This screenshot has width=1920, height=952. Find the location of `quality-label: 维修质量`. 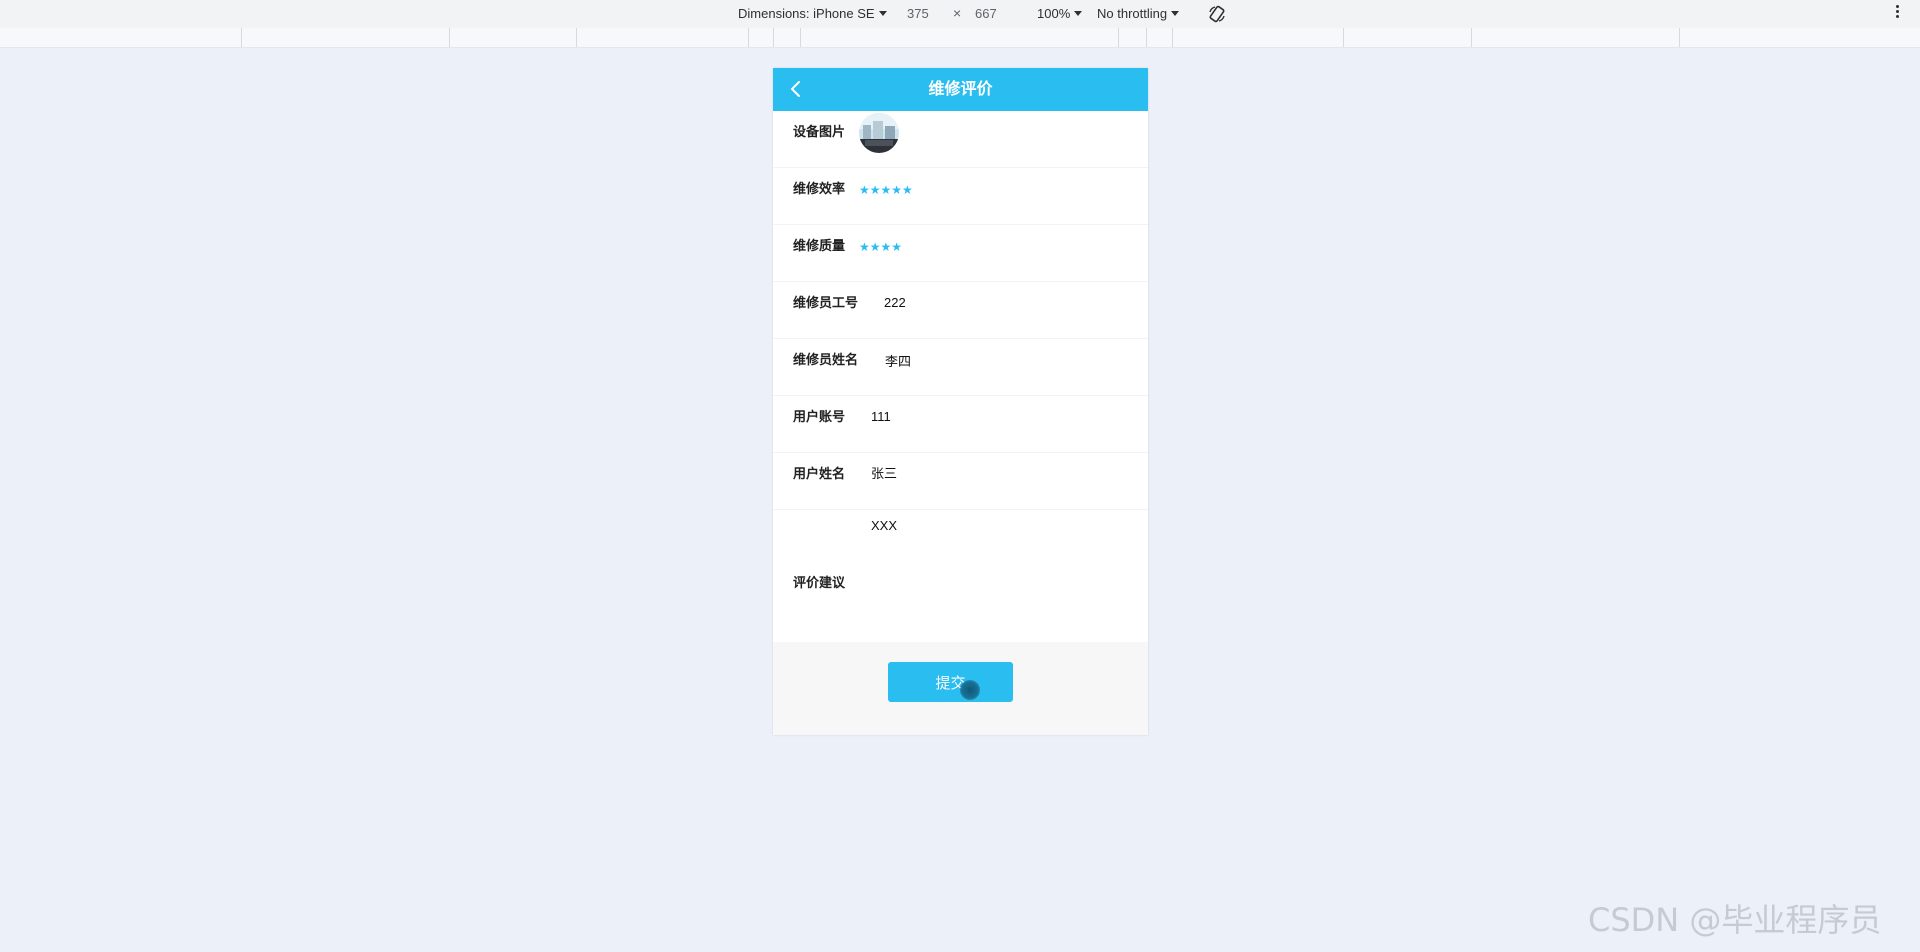

quality-label: 维修质量 is located at coordinates (819, 245).